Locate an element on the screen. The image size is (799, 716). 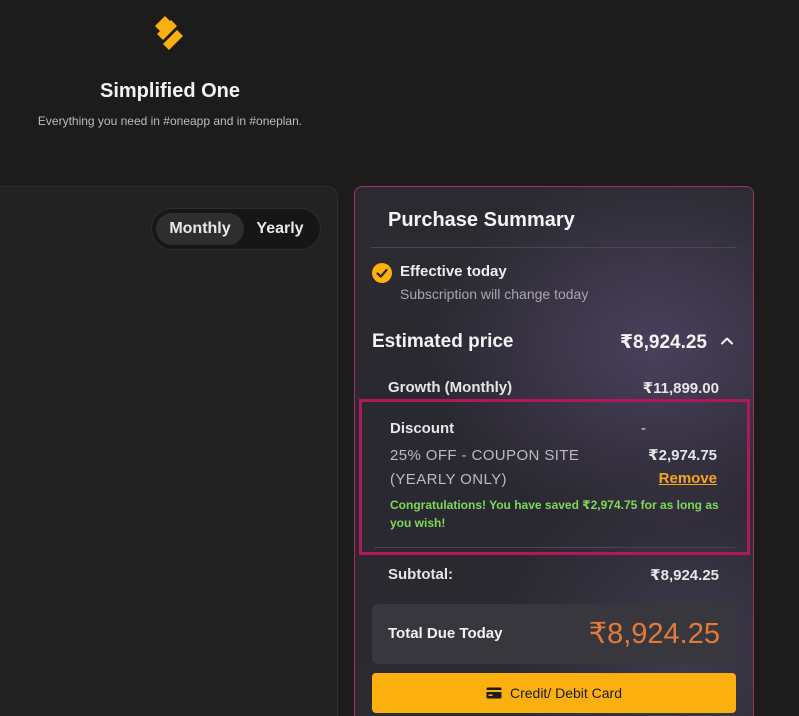
remove-coupon-link: Remove is located at coordinates (688, 478).